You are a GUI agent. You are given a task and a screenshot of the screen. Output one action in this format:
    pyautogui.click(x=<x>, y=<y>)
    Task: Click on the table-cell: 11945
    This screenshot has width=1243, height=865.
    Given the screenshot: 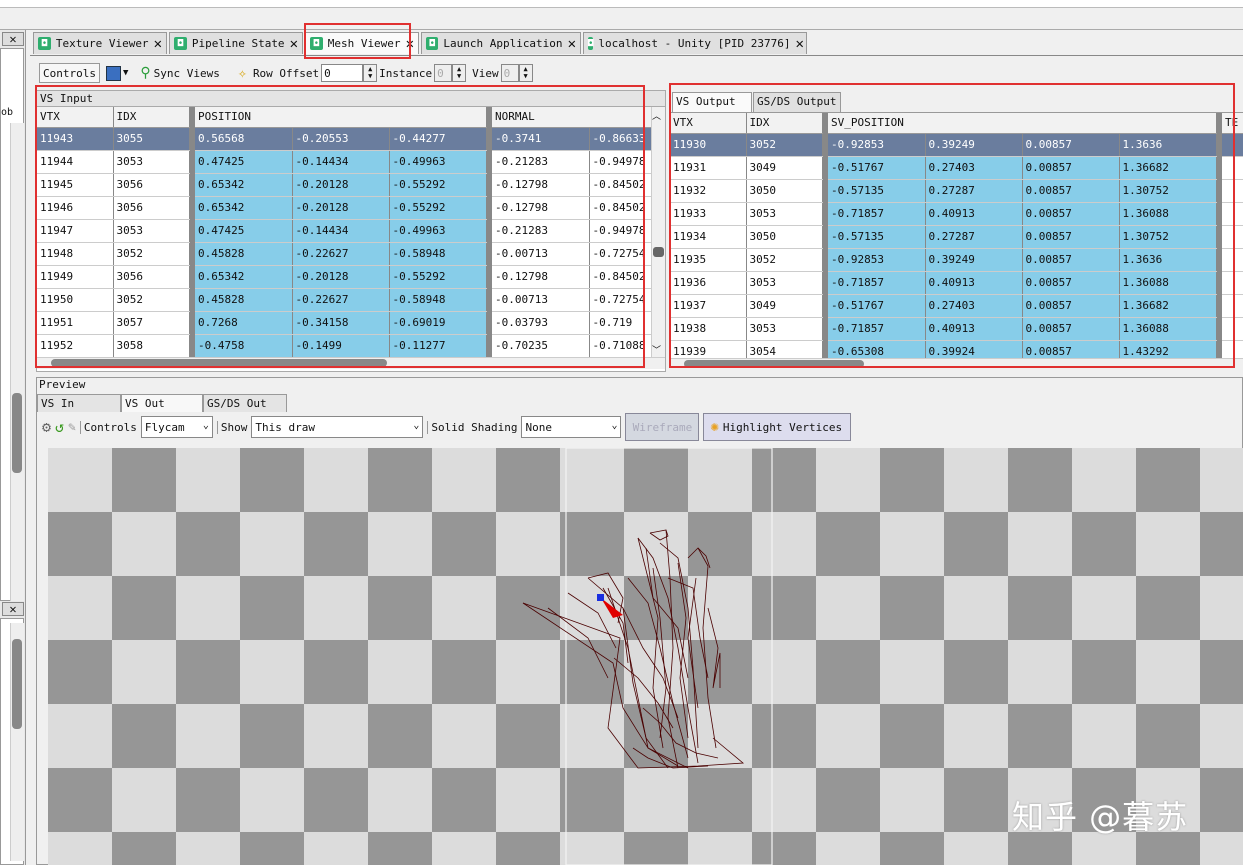 What is the action you would take?
    pyautogui.click(x=75, y=185)
    